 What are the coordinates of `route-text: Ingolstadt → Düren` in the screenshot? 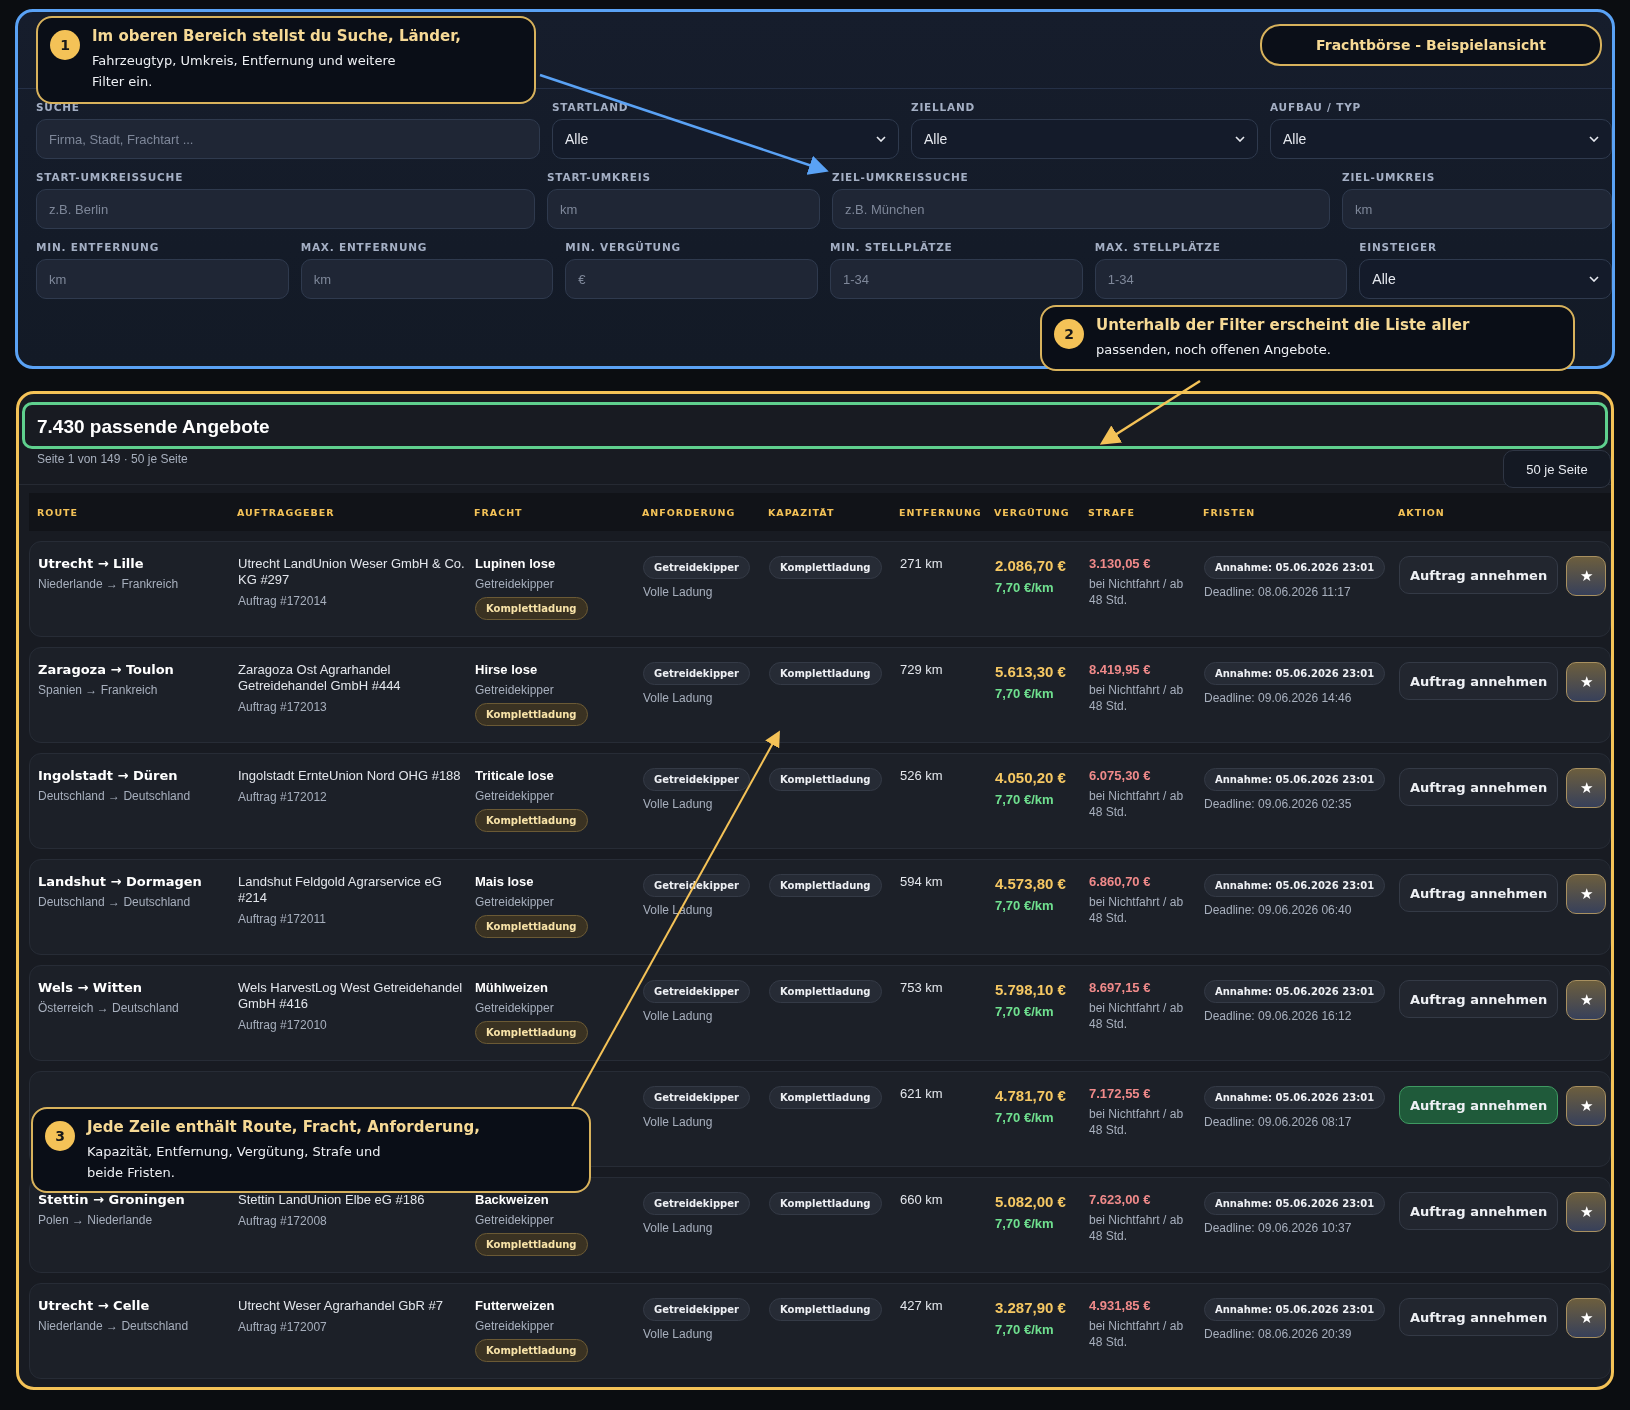 It's located at (108, 775).